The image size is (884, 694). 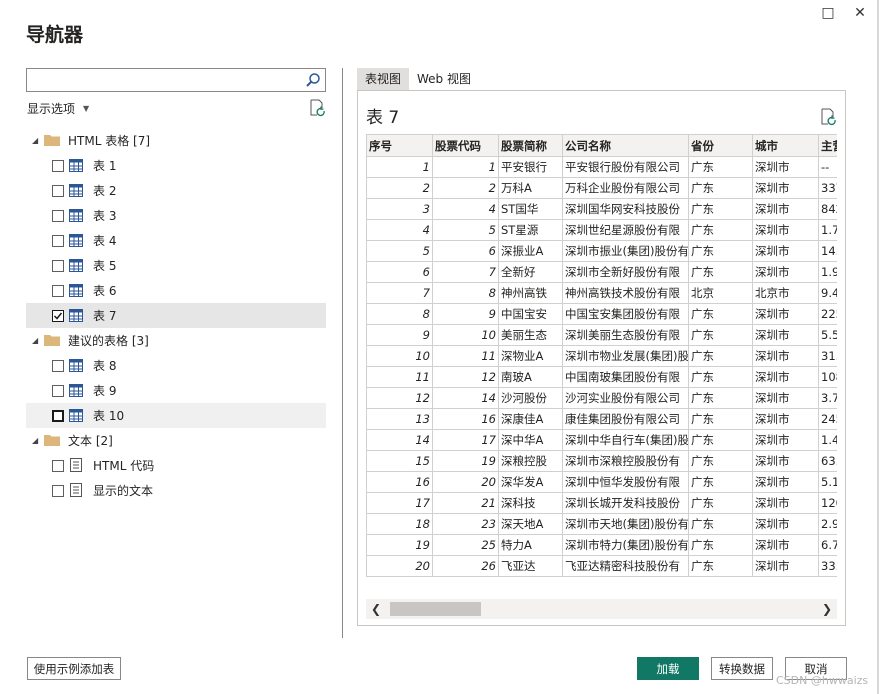 I want to click on table-cell: 神州高铁技术股份有限, so click(x=625, y=293).